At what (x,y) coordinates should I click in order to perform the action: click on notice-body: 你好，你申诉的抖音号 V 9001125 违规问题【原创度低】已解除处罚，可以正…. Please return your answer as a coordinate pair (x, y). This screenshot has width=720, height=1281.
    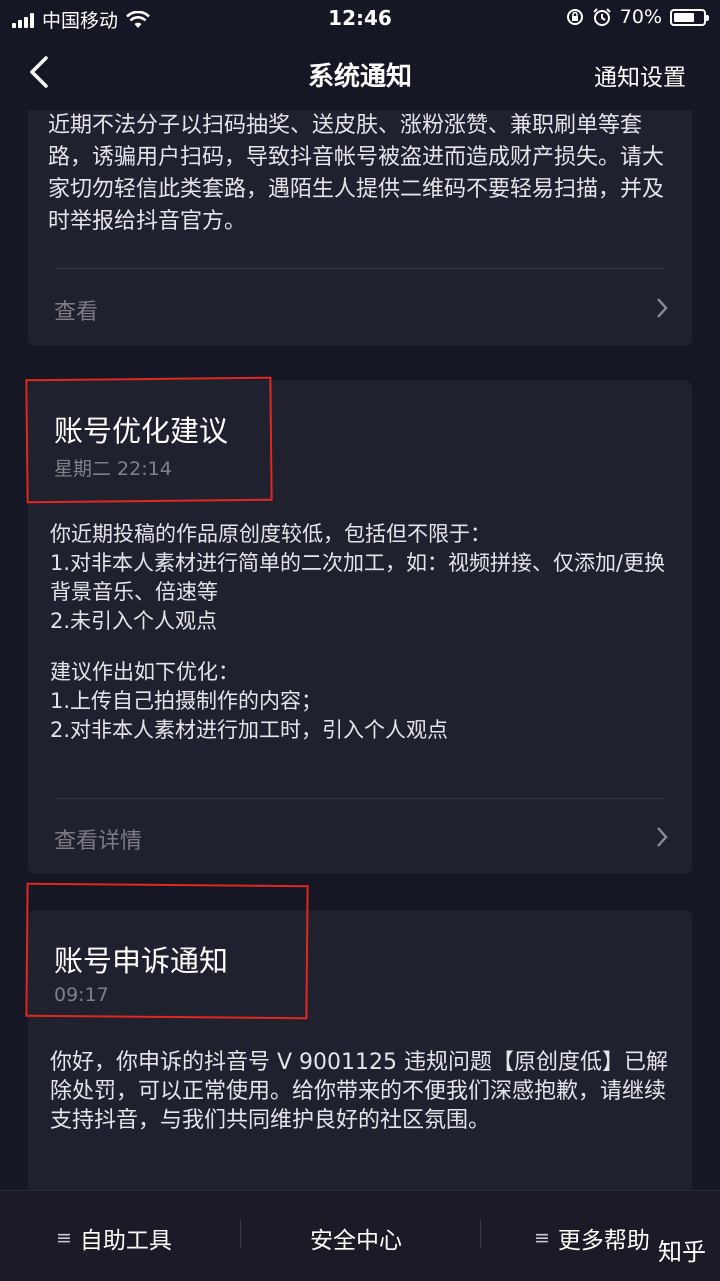
    Looking at the image, I should click on (359, 1091).